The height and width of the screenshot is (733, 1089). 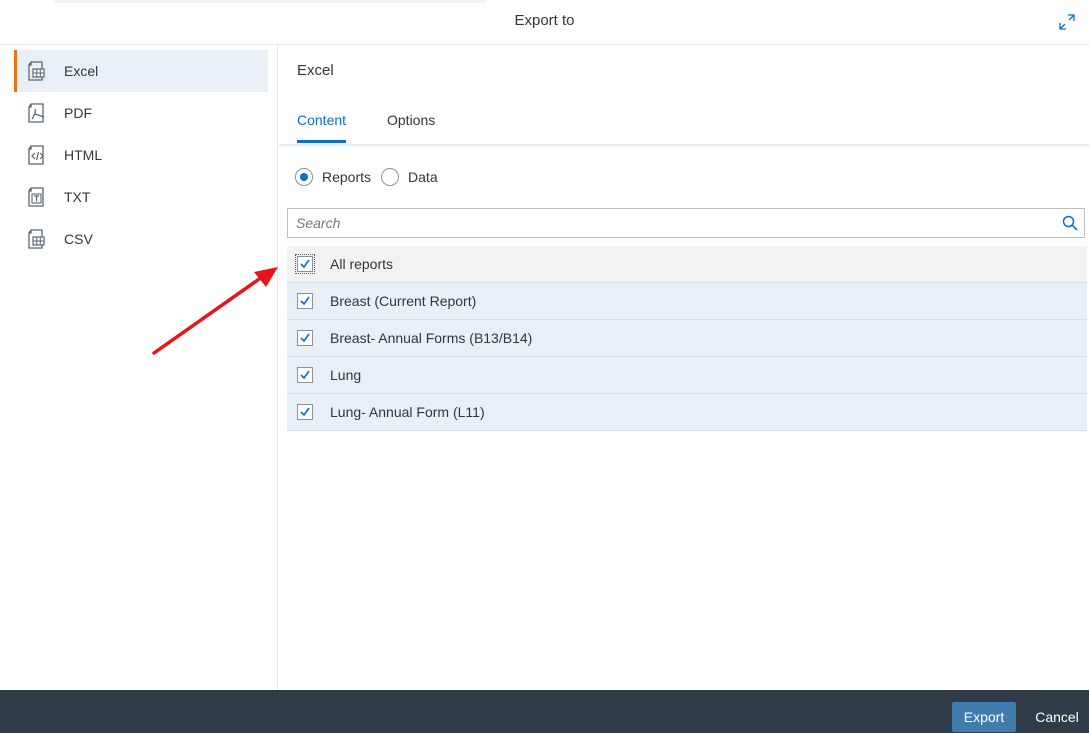 What do you see at coordinates (141, 71) in the screenshot?
I see `sidebar-item-excel: Excel` at bounding box center [141, 71].